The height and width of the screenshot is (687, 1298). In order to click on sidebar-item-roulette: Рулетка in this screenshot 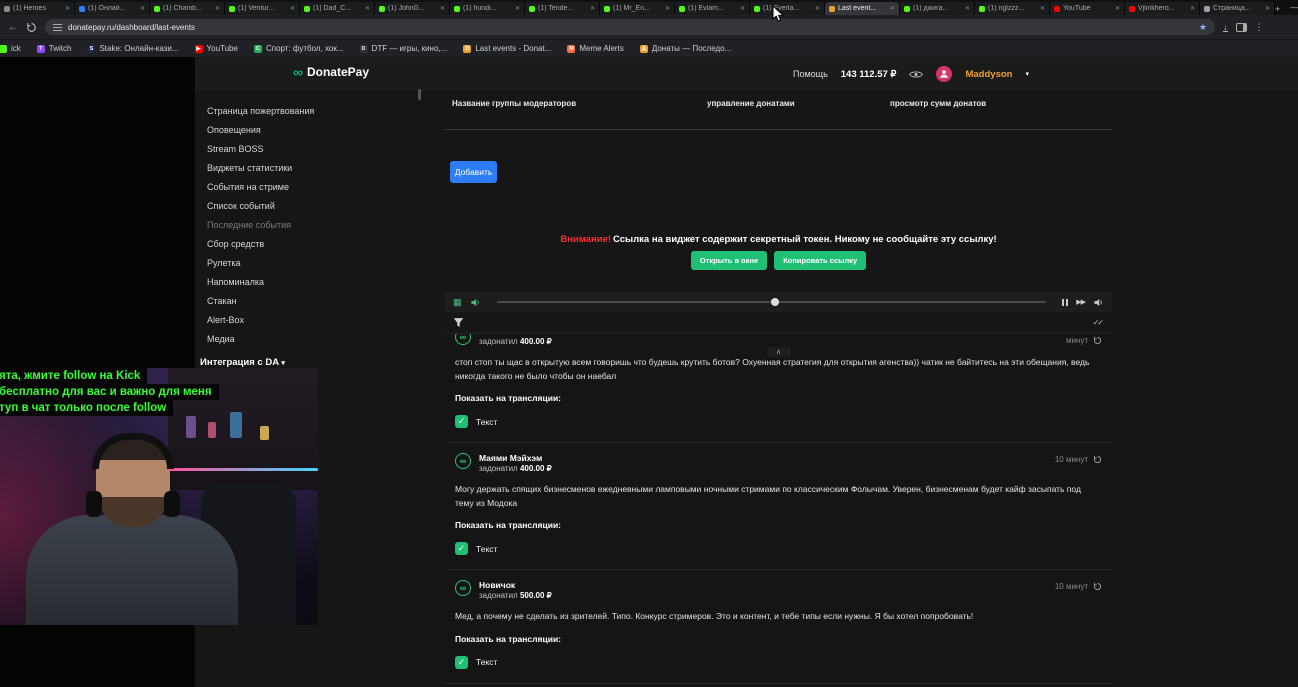, I will do `click(307, 262)`.